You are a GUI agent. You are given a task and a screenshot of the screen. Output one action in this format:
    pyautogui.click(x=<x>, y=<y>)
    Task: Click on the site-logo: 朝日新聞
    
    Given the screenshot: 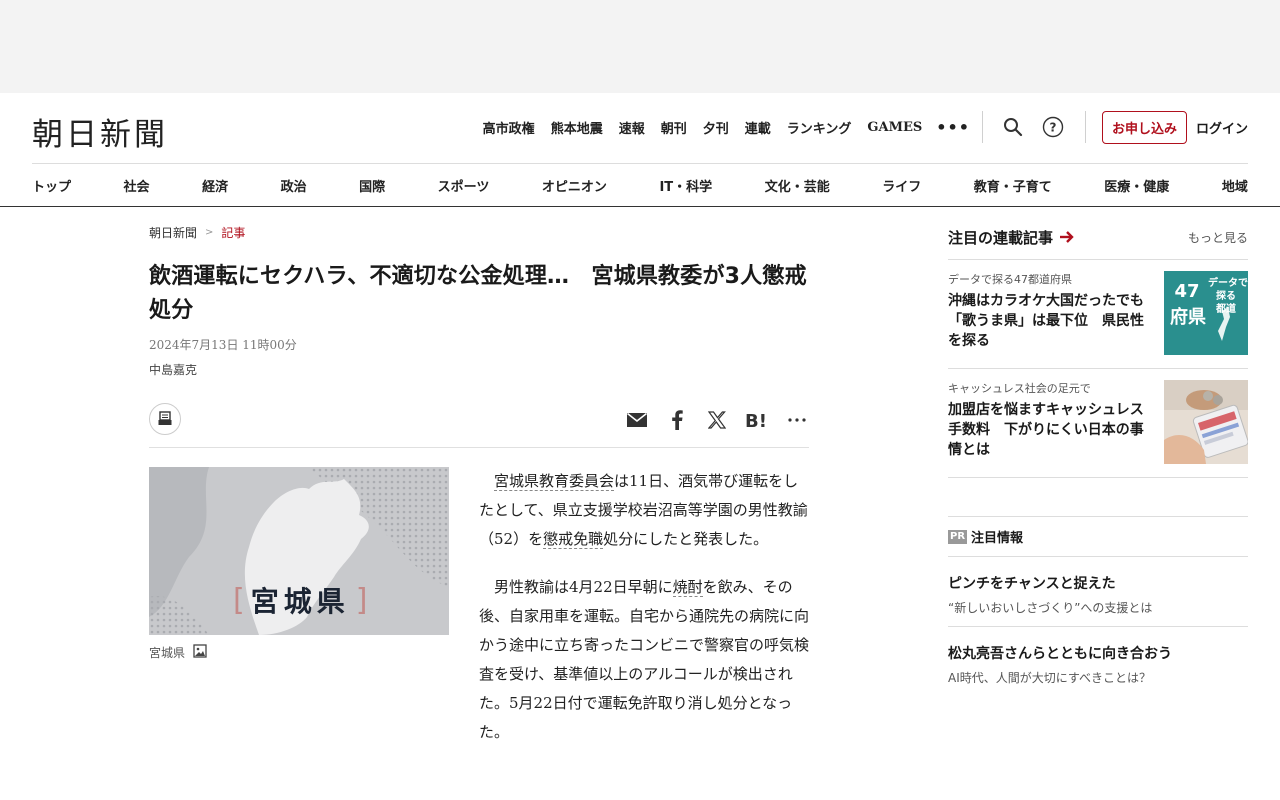 What is the action you would take?
    pyautogui.click(x=100, y=131)
    